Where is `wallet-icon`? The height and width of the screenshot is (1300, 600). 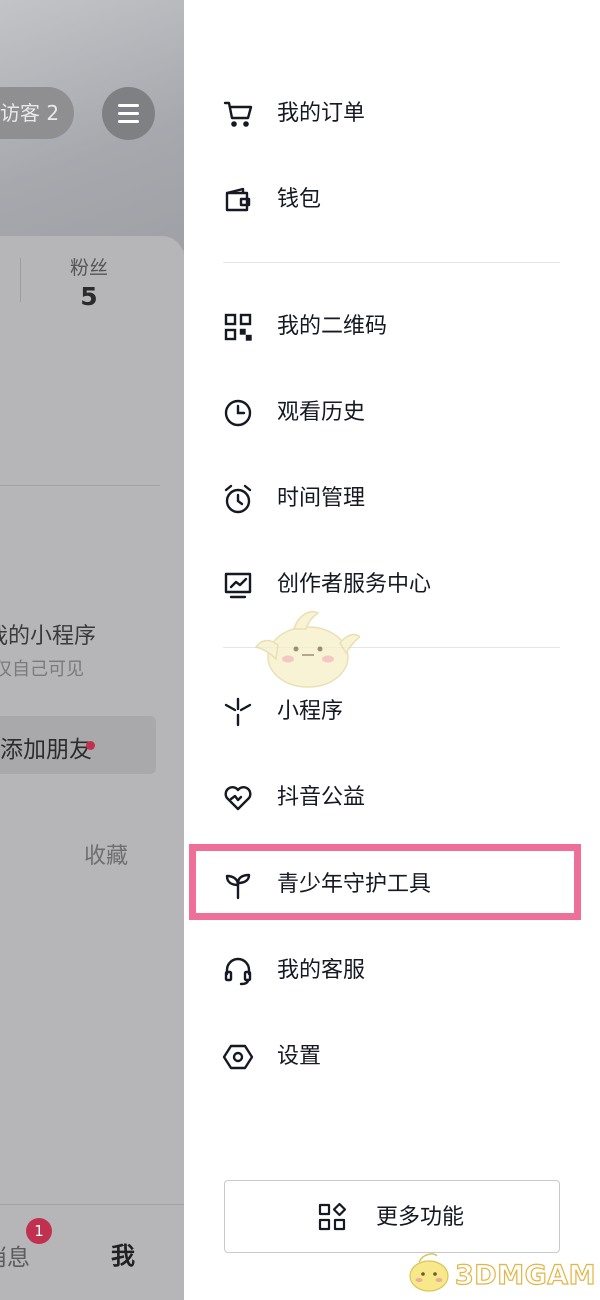
wallet-icon is located at coordinates (238, 200).